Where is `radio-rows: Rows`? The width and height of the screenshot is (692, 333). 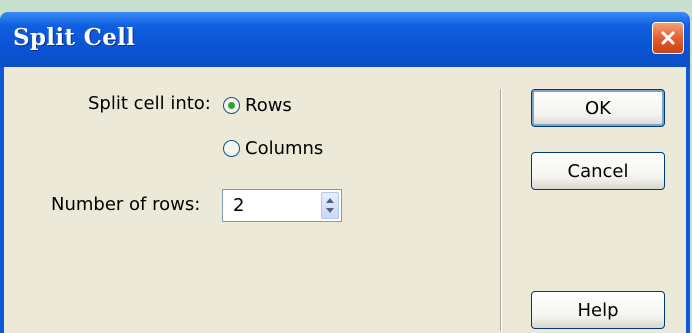 radio-rows: Rows is located at coordinates (257, 105).